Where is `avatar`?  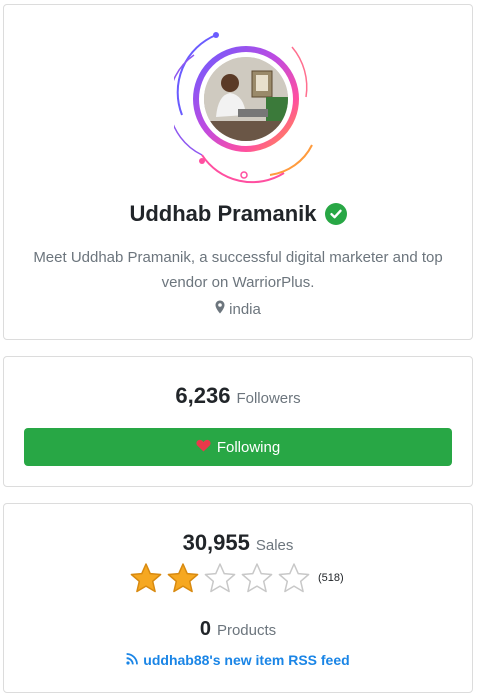
avatar is located at coordinates (244, 105).